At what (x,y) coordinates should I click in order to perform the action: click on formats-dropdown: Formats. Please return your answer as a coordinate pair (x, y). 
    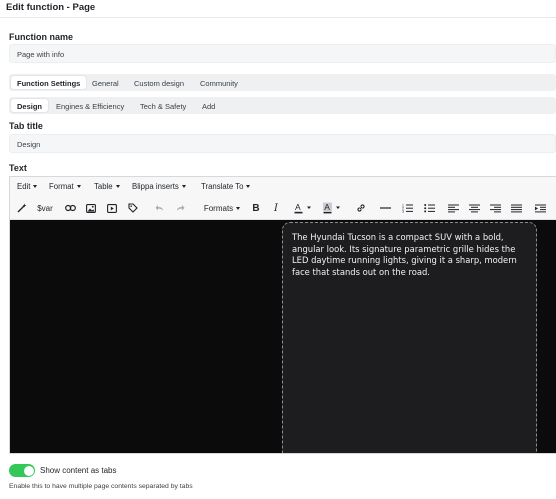
    Looking at the image, I should click on (222, 208).